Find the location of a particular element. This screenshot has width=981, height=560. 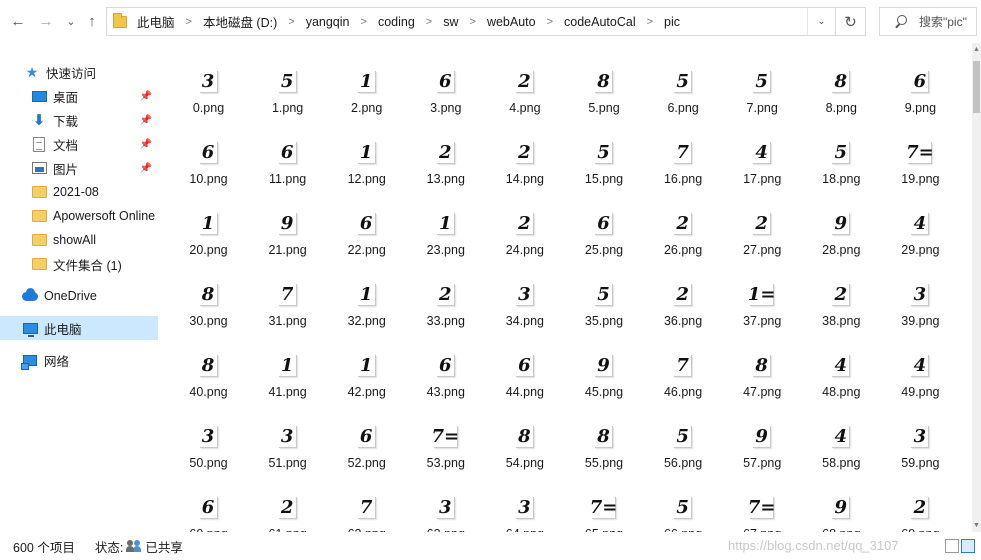

search-input: 搜索"pic" is located at coordinates (943, 21).